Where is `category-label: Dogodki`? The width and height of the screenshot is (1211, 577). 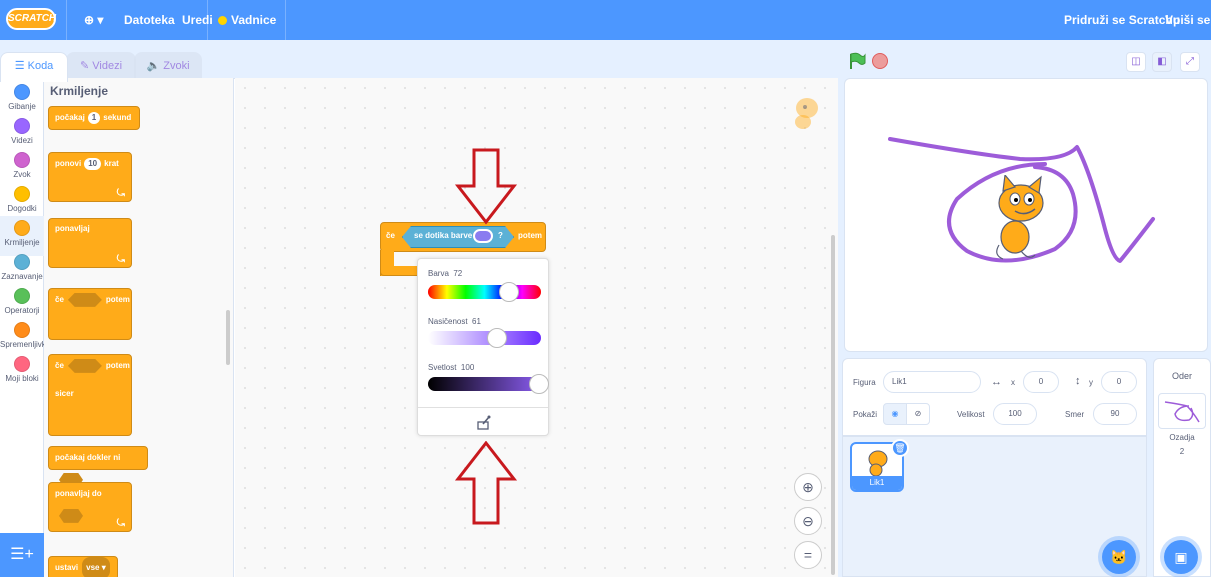 category-label: Dogodki is located at coordinates (22, 208).